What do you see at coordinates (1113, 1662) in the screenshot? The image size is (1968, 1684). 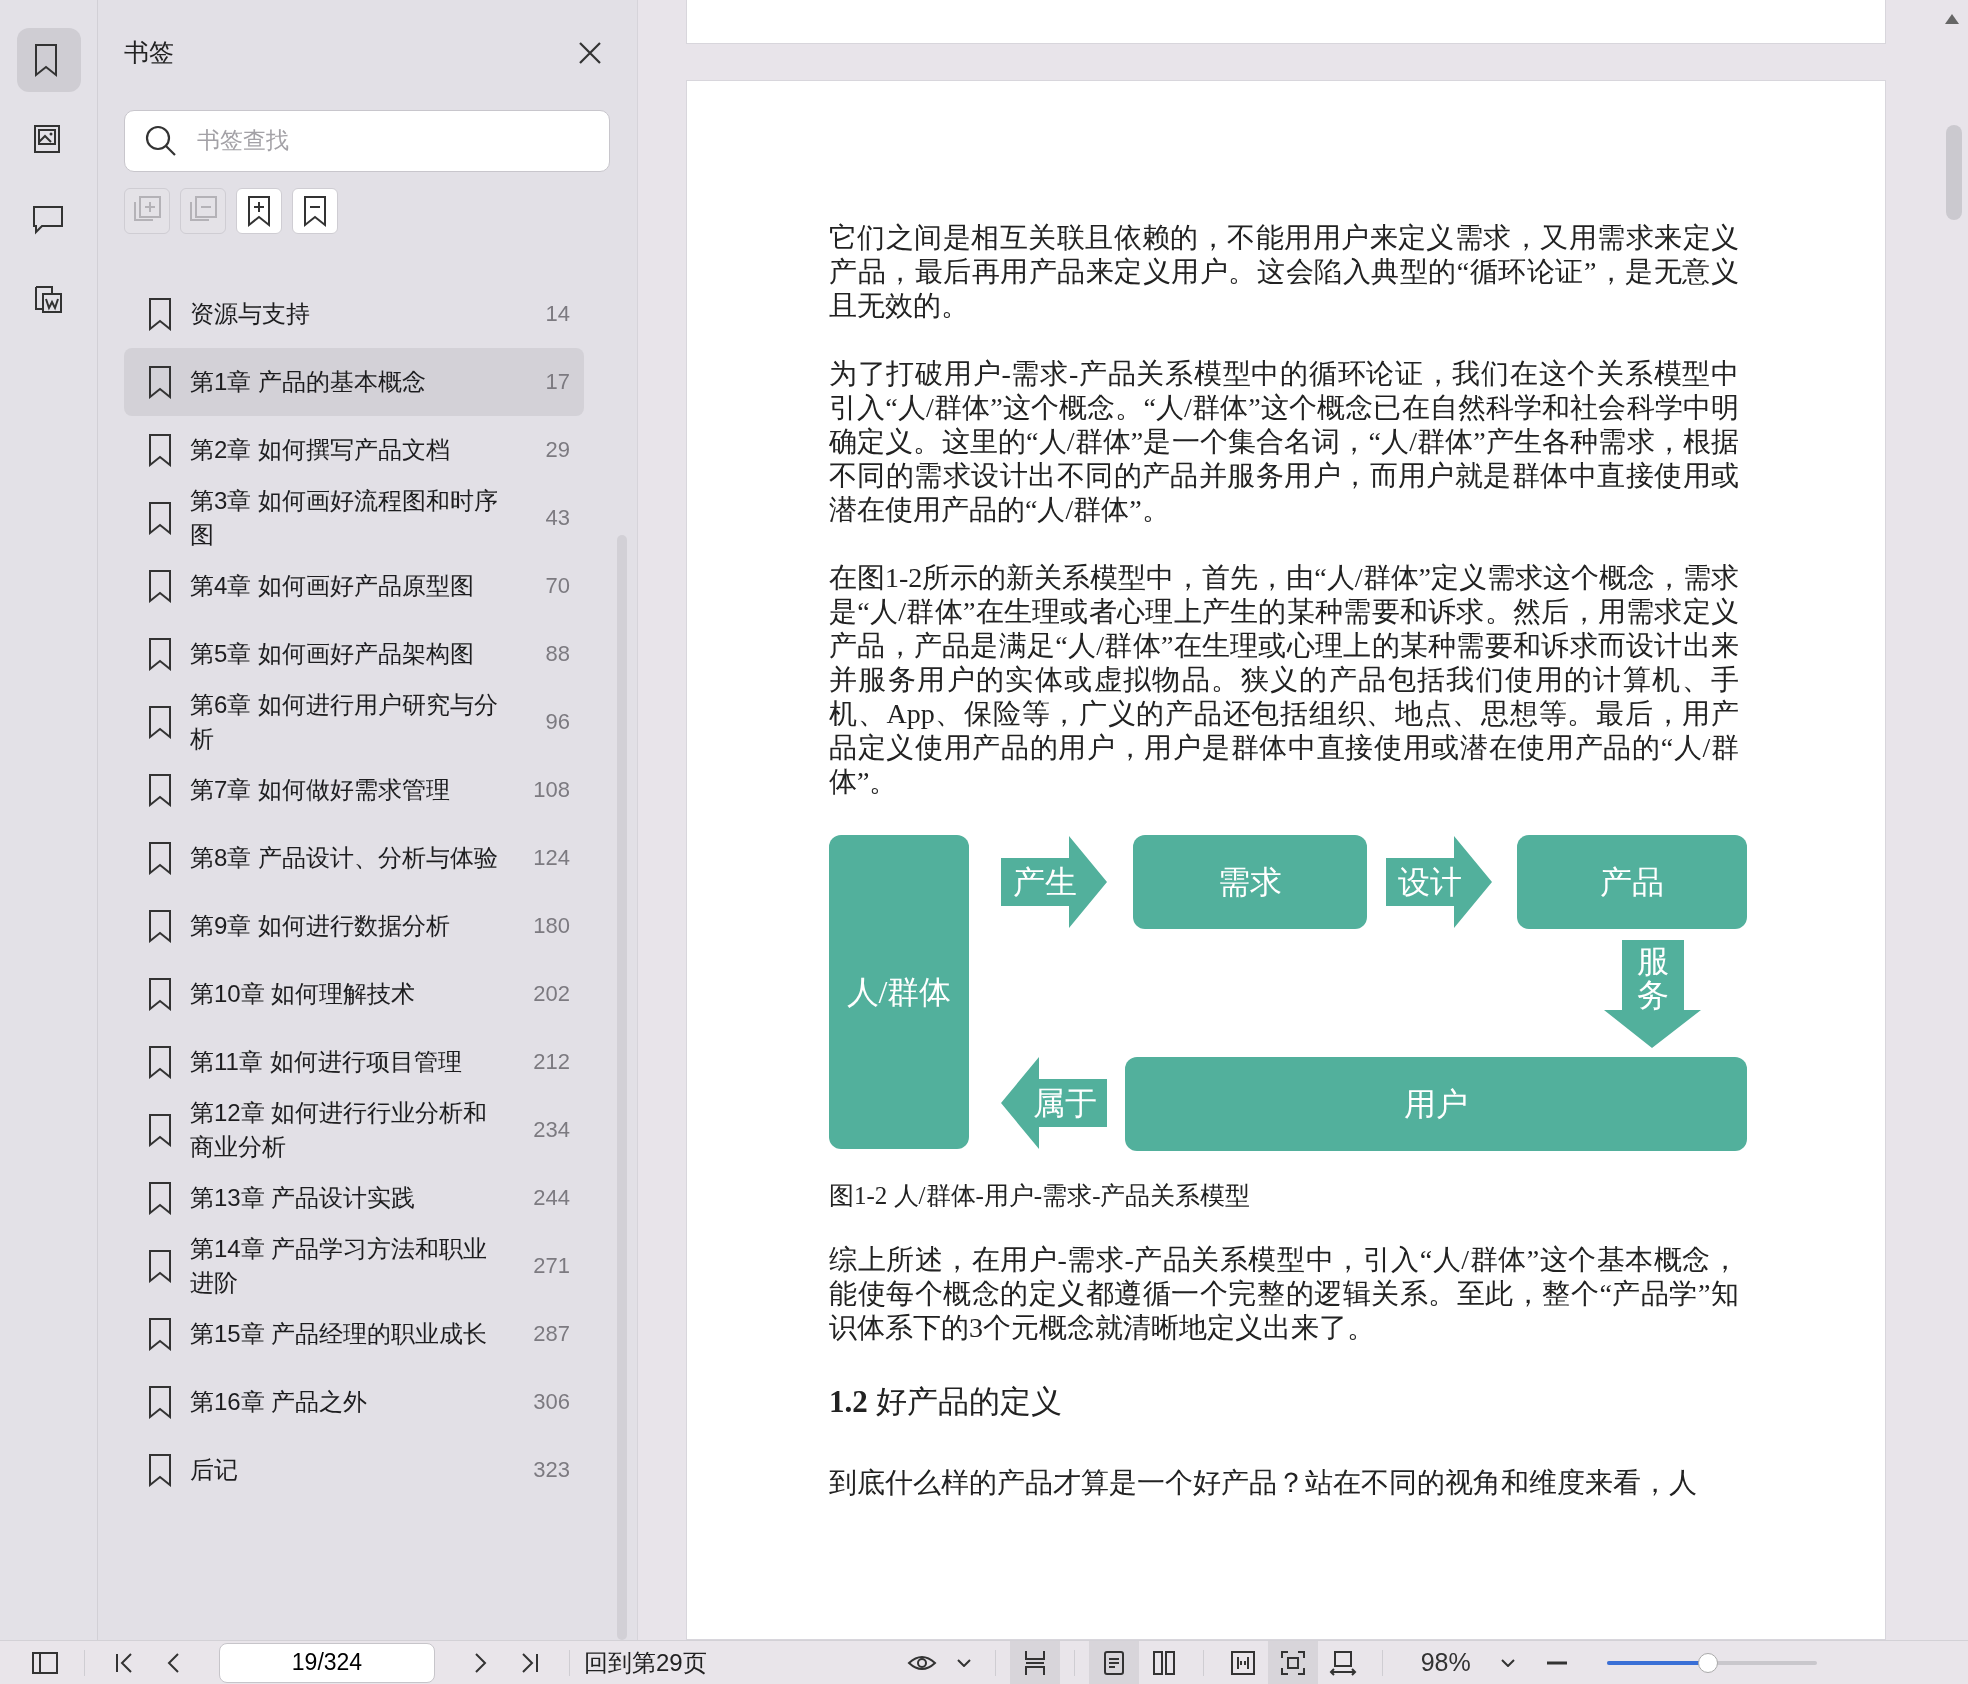 I see `single-page-button` at bounding box center [1113, 1662].